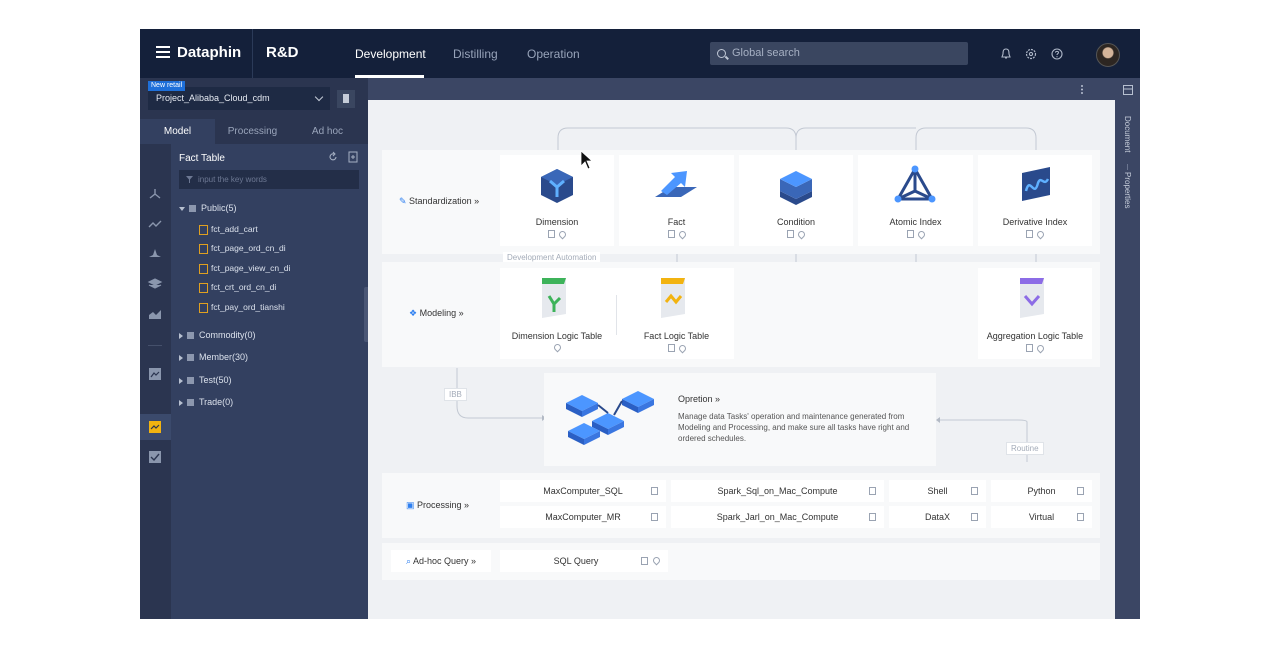  Describe the element at coordinates (1127, 134) in the screenshot. I see `document-tab: Document` at that location.